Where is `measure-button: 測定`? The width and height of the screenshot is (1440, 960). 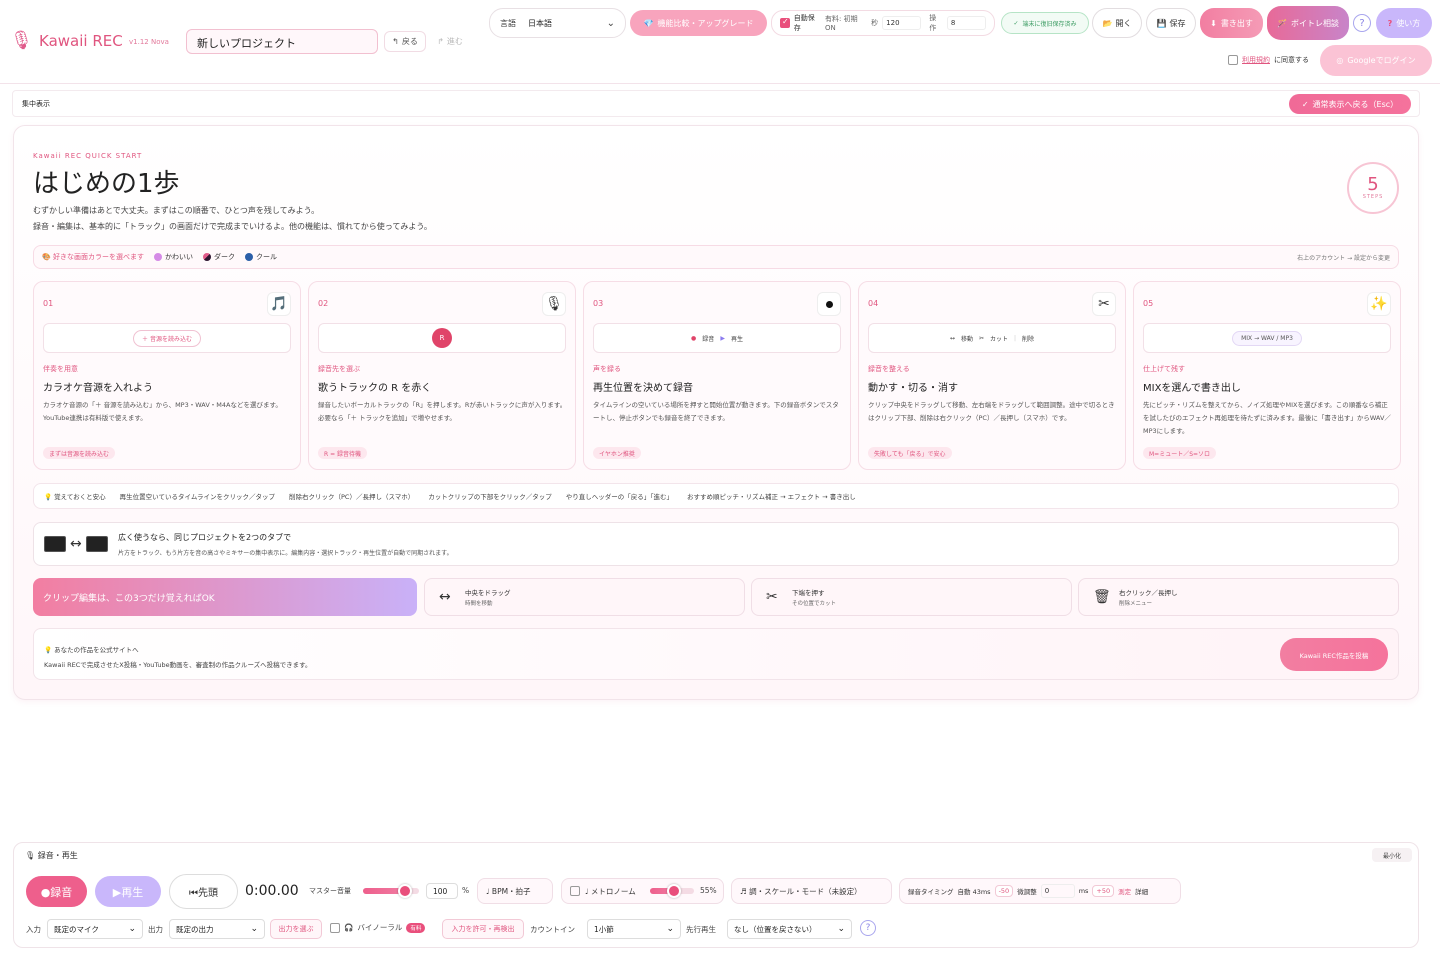 measure-button: 測定 is located at coordinates (1124, 891).